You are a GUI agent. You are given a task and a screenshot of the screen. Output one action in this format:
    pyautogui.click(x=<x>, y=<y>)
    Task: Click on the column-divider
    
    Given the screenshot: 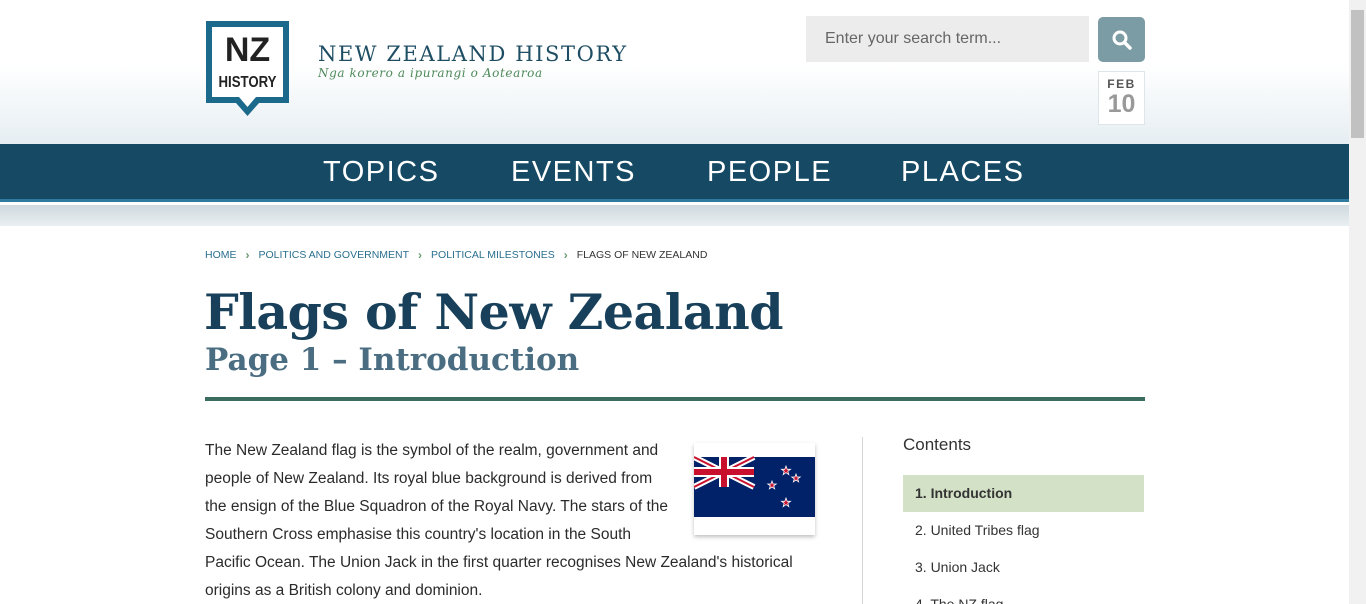 What is the action you would take?
    pyautogui.click(x=862, y=520)
    